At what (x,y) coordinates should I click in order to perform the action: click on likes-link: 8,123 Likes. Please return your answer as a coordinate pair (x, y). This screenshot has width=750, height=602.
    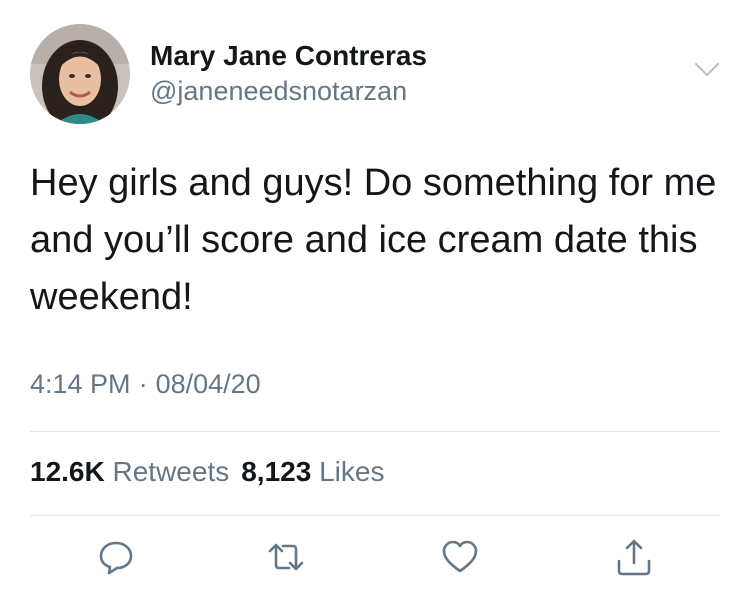
    Looking at the image, I should click on (312, 471).